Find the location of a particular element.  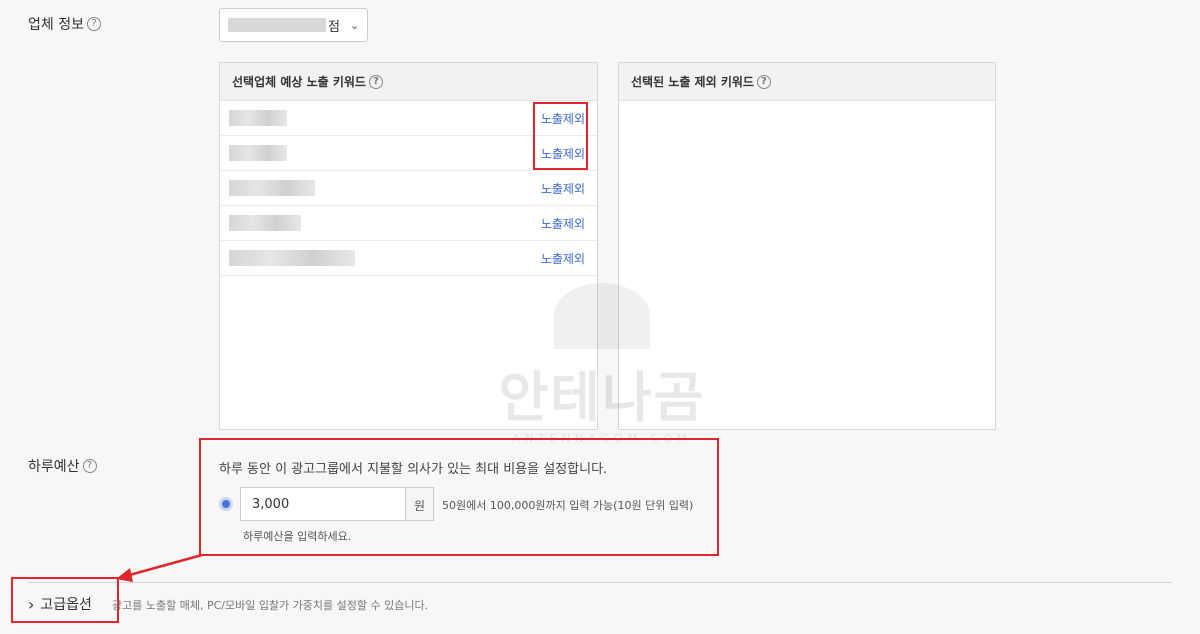

daily-budget-input: 3,000 원 is located at coordinates (337, 504).